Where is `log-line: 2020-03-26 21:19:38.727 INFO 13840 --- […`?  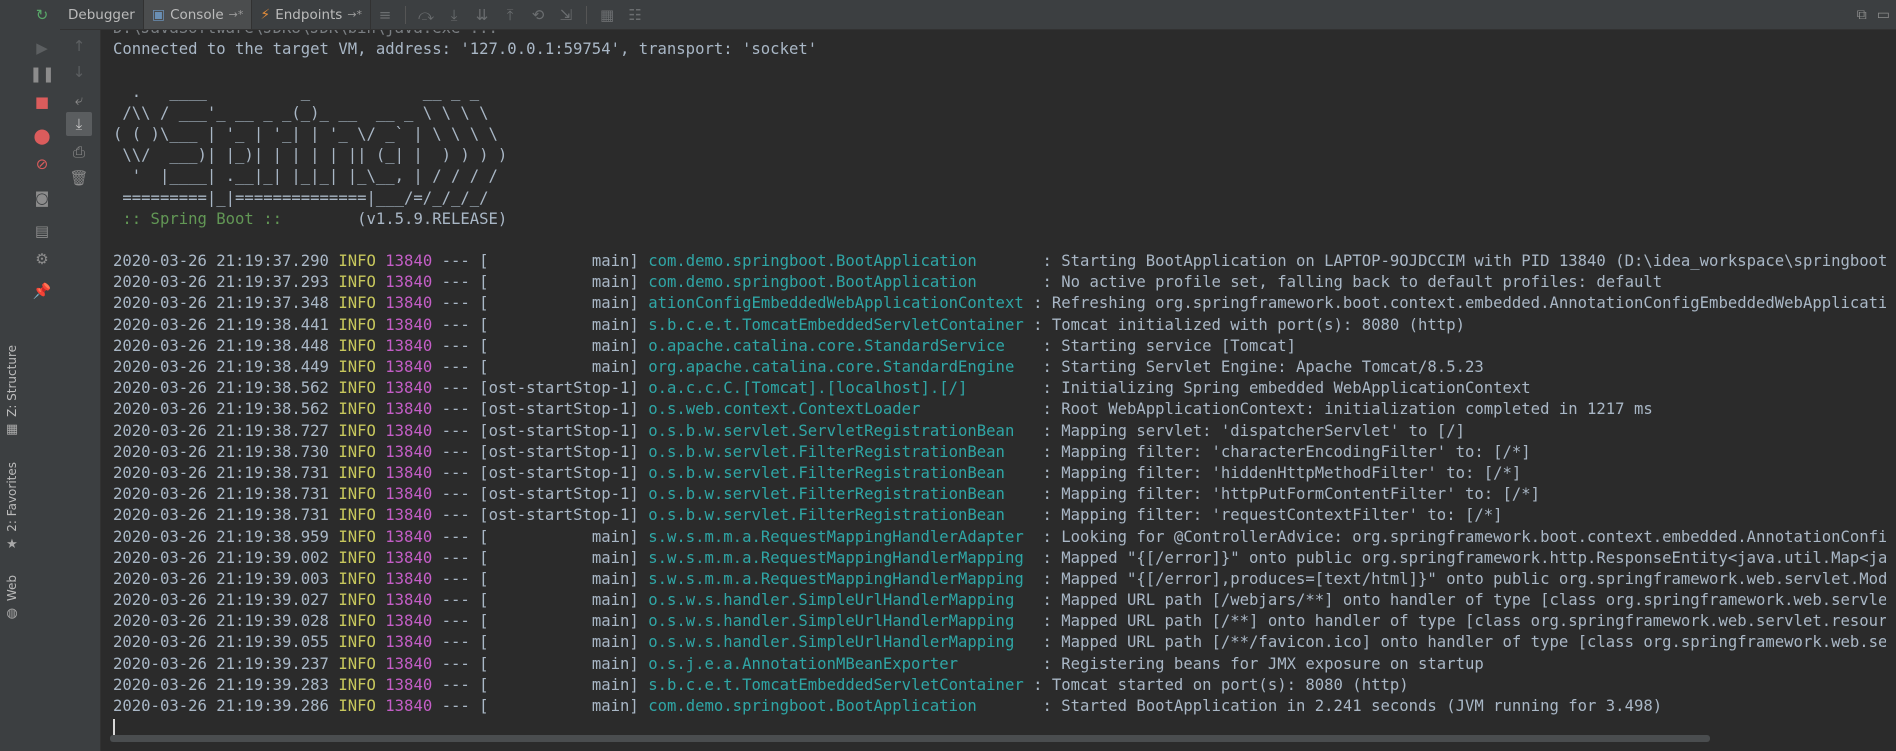 log-line: 2020-03-26 21:19:38.727 INFO 13840 --- [… is located at coordinates (1004, 431).